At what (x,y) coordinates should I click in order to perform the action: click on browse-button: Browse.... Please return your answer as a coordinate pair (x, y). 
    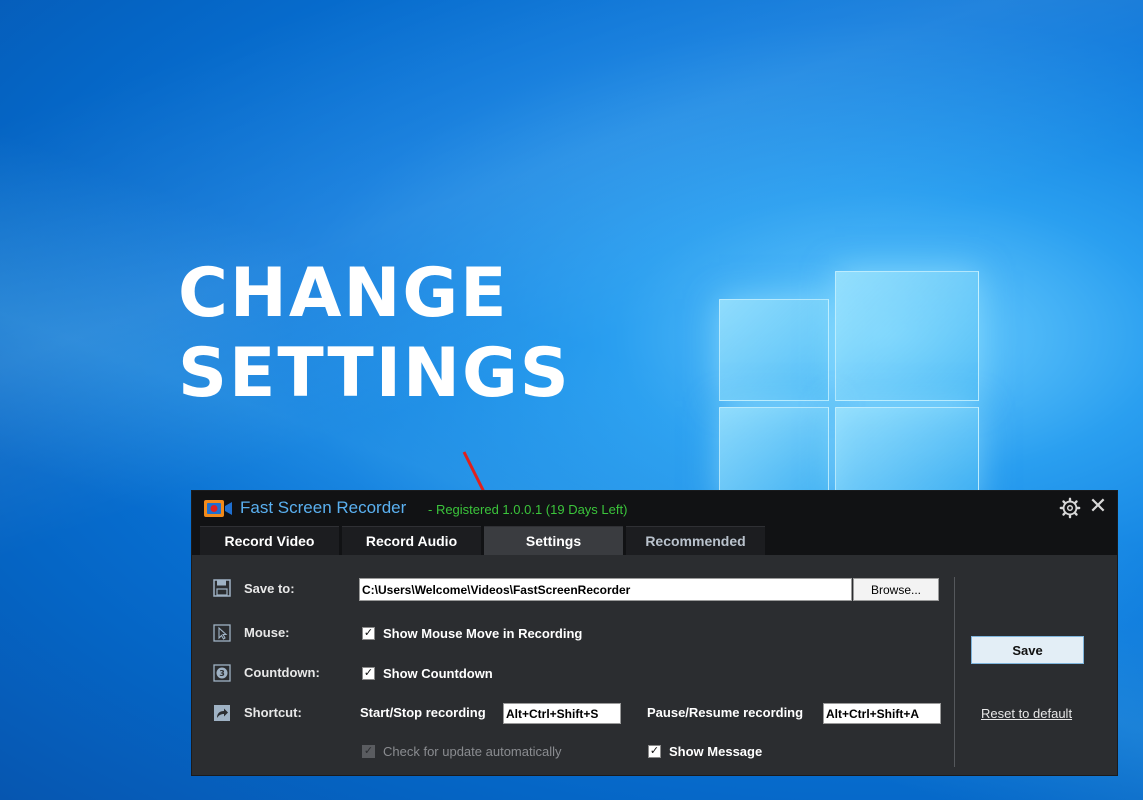
    Looking at the image, I should click on (896, 589).